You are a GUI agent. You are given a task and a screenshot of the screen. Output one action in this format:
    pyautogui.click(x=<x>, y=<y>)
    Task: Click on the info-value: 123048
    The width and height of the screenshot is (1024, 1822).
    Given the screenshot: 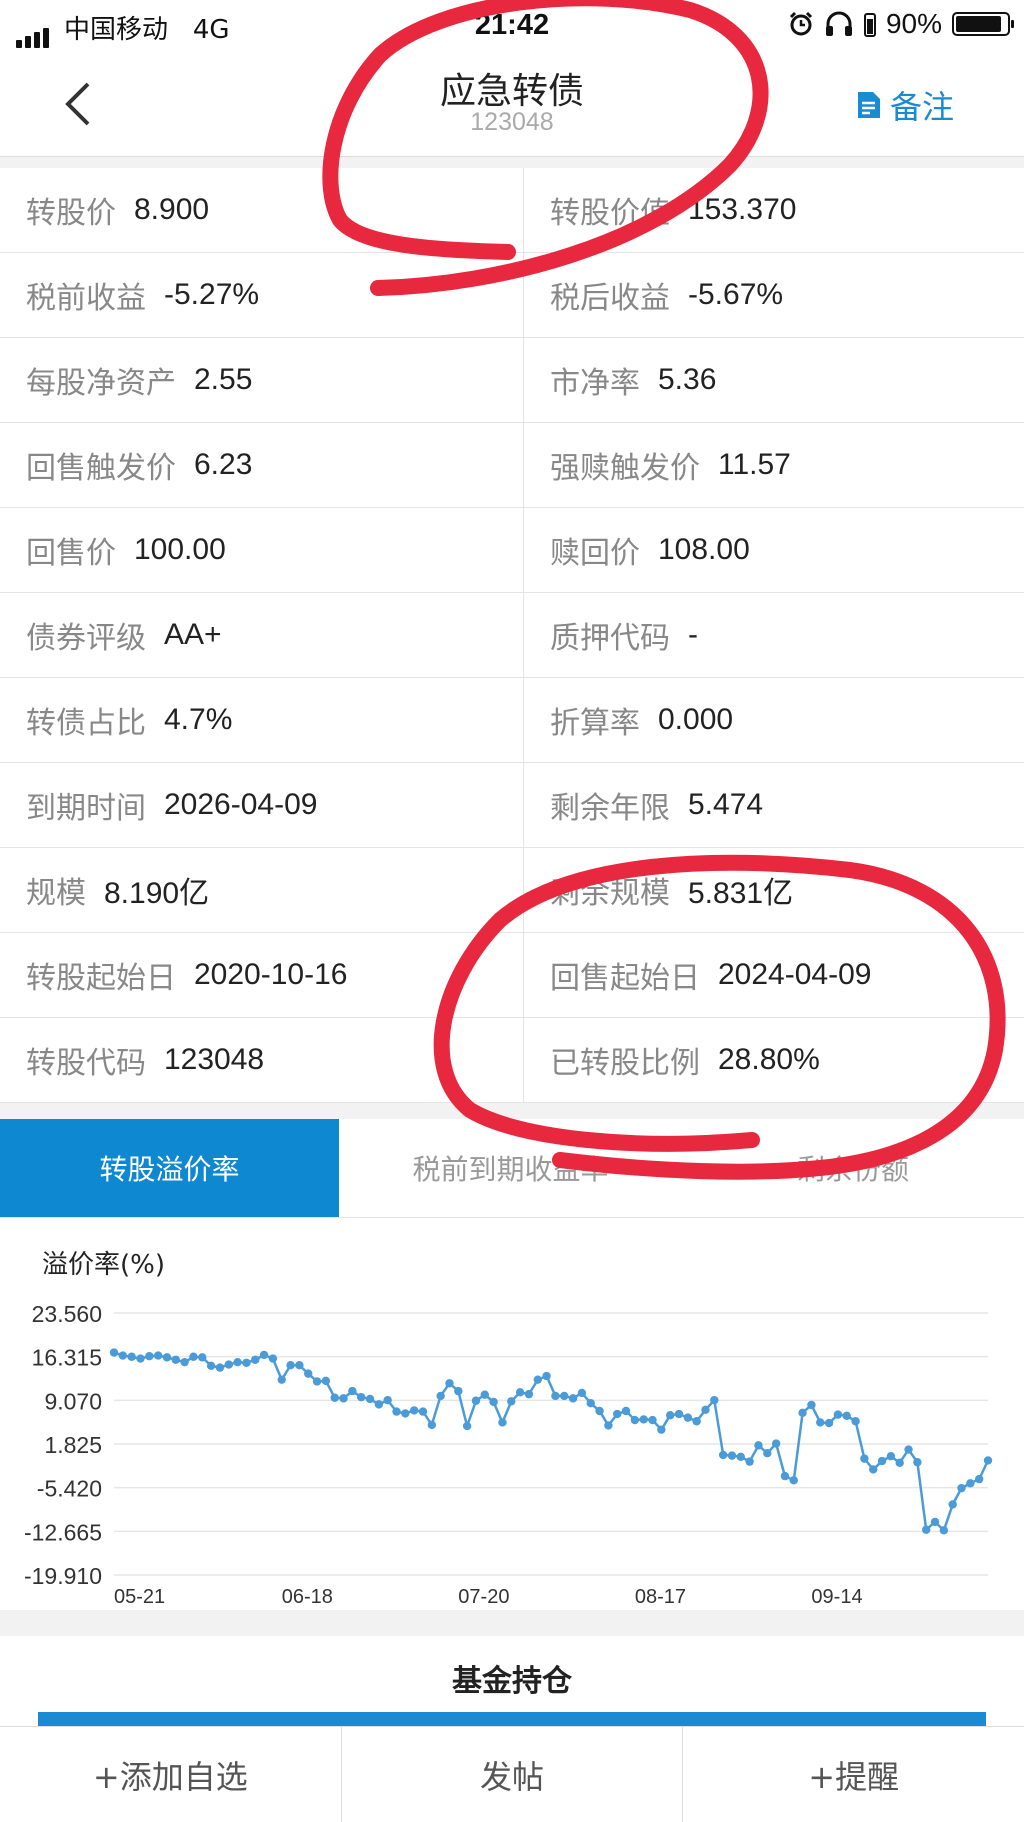 What is the action you would take?
    pyautogui.click(x=214, y=1059)
    